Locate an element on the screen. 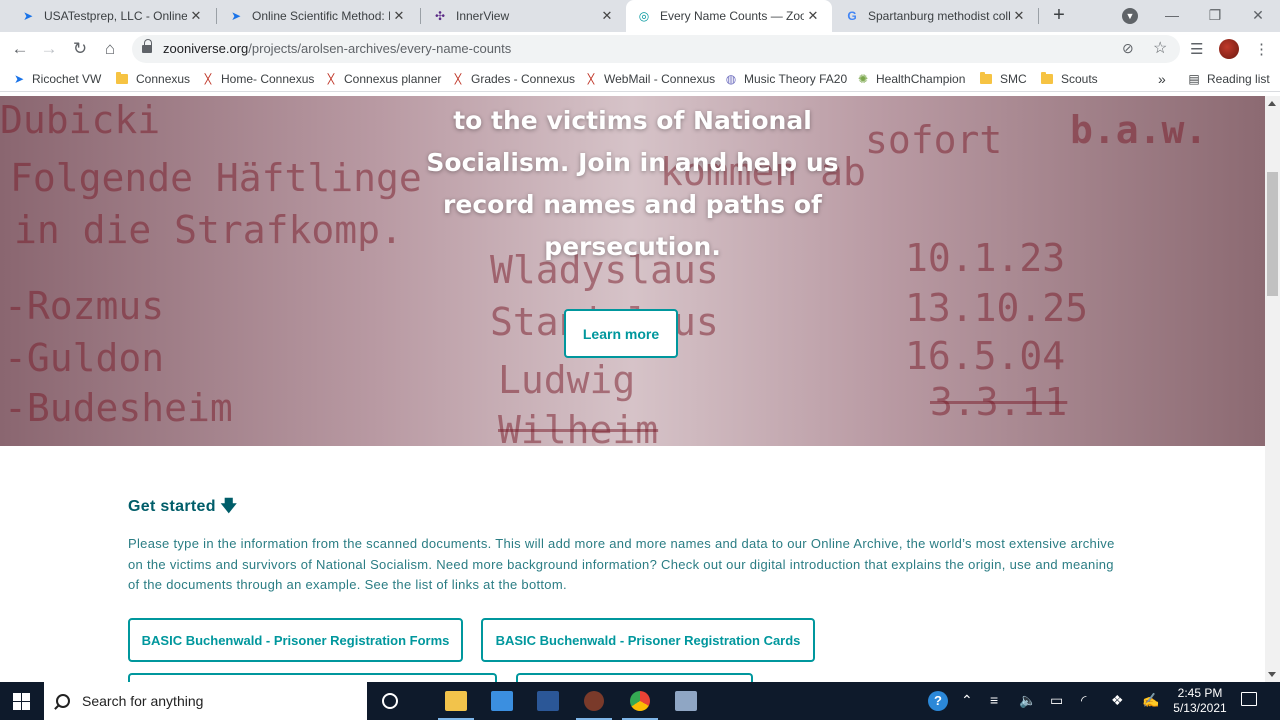 Image resolution: width=1280 pixels, height=720 pixels. more-bookmarks-button: » is located at coordinates (1162, 79).